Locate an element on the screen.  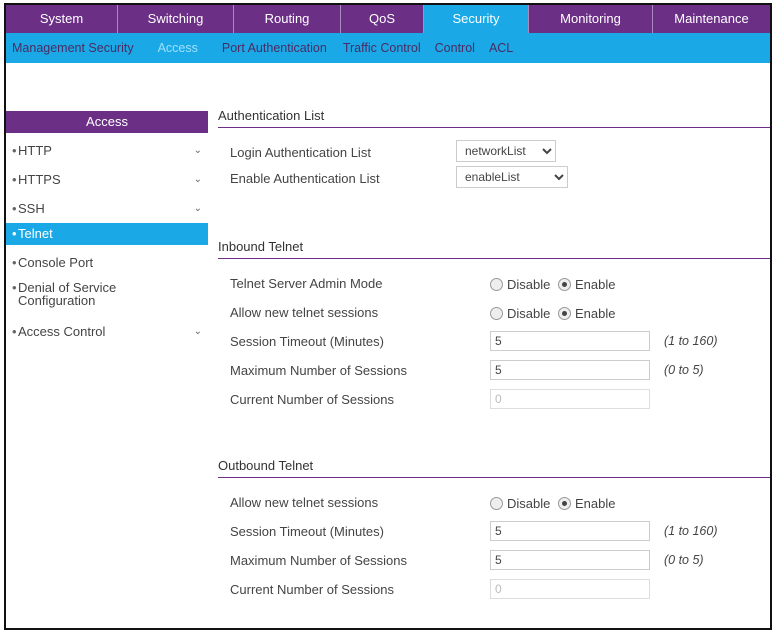
sidebar-item-denial-of-service: • Denial of Service Configuration is located at coordinates (107, 297).